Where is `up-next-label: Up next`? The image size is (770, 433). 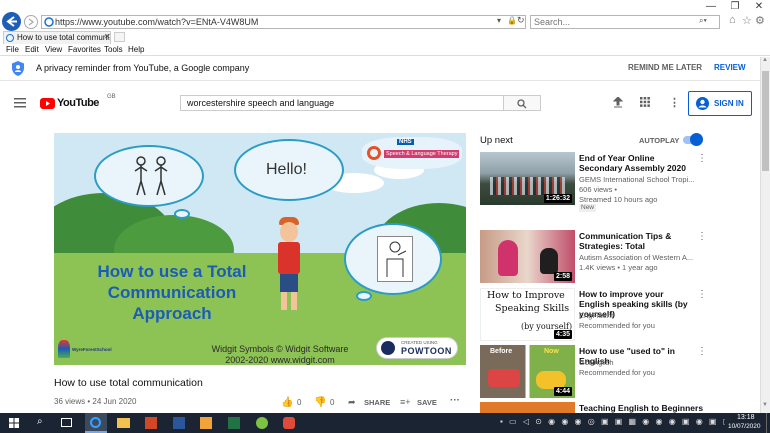
up-next-label: Up next is located at coordinates (496, 140).